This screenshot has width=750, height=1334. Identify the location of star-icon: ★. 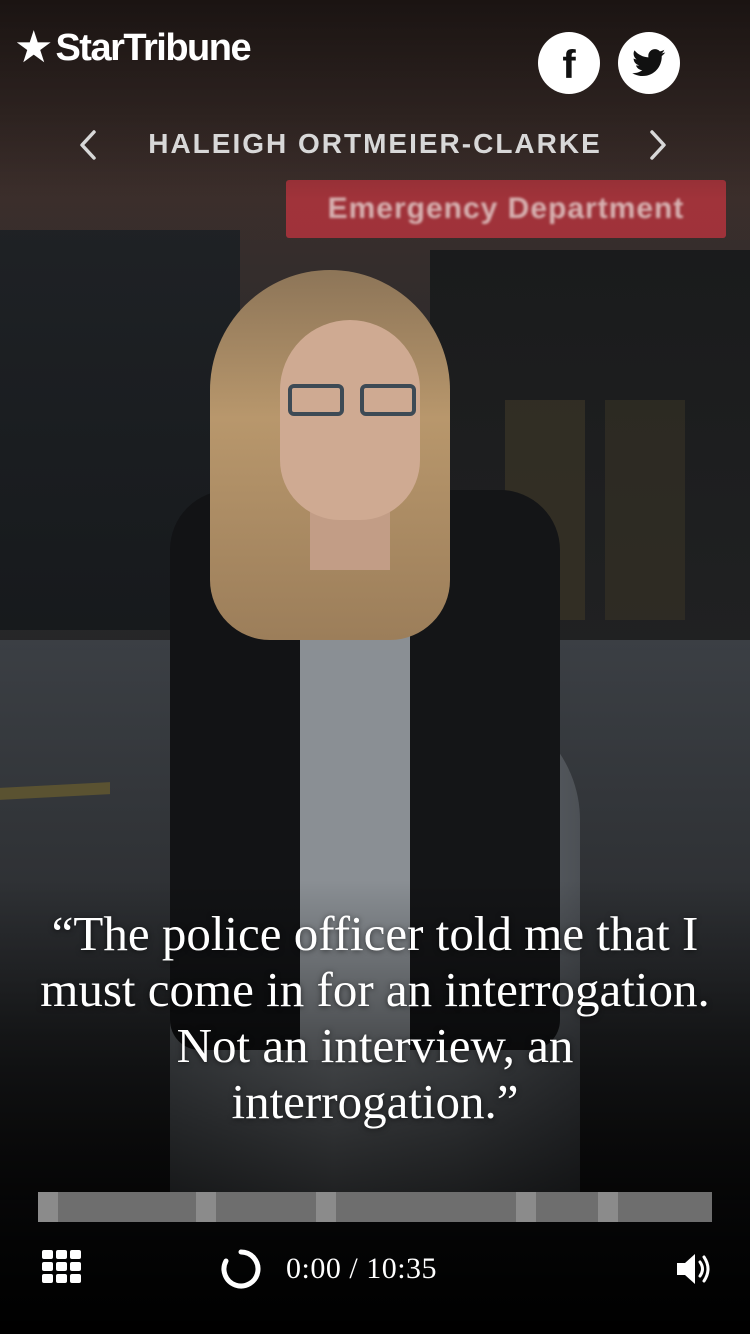
(34, 47).